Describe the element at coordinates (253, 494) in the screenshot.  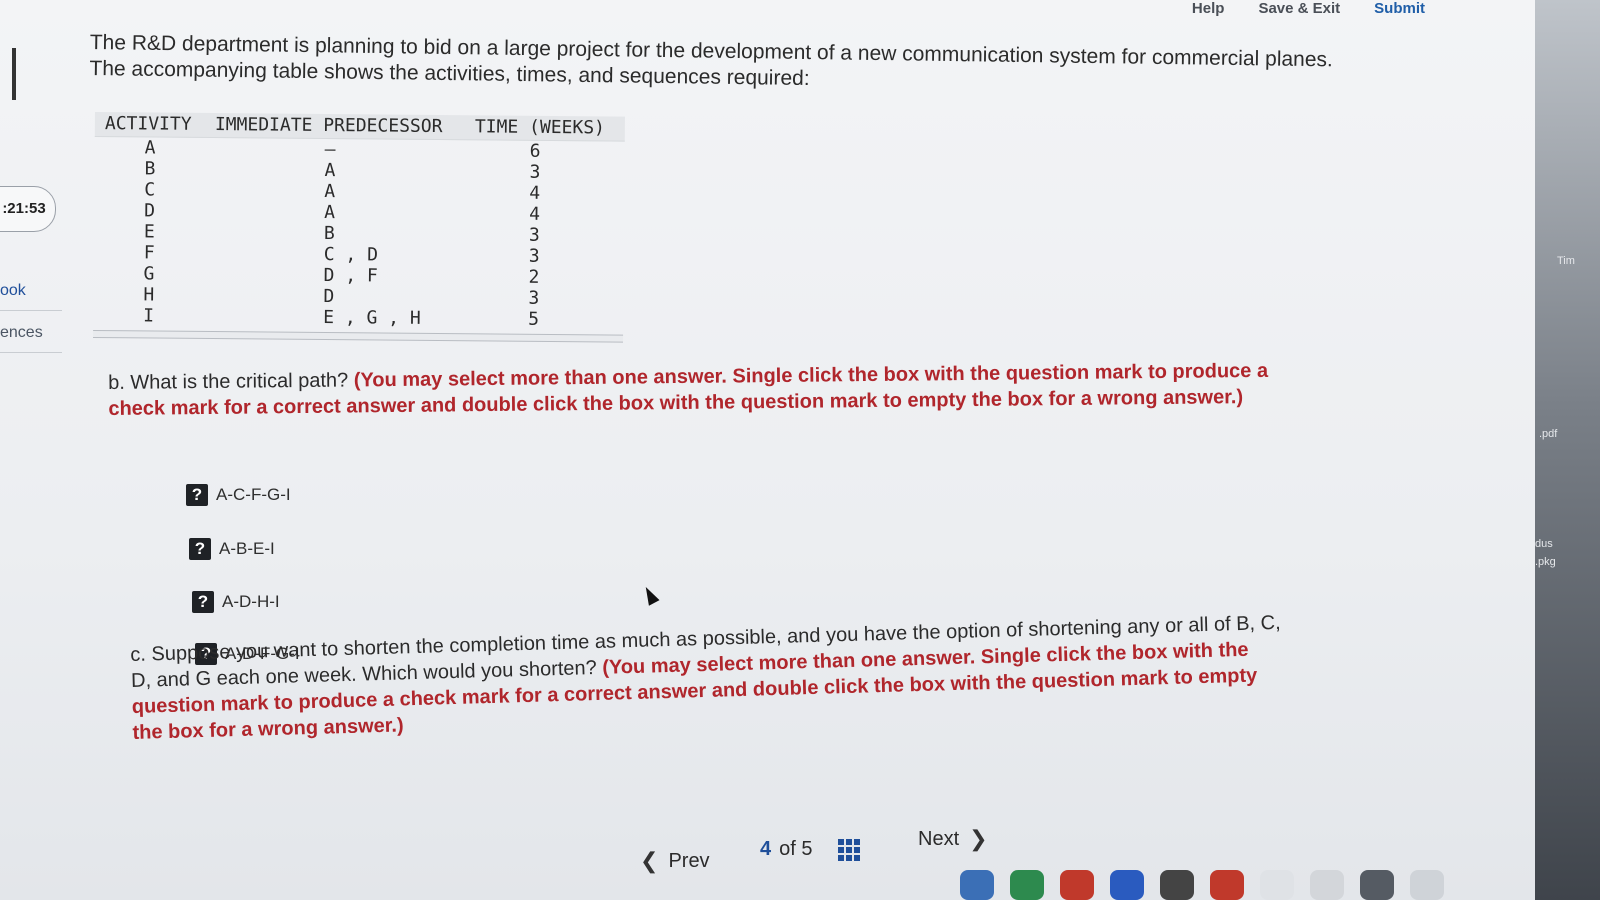
I see `option-label: A-C-F-G-I` at that location.